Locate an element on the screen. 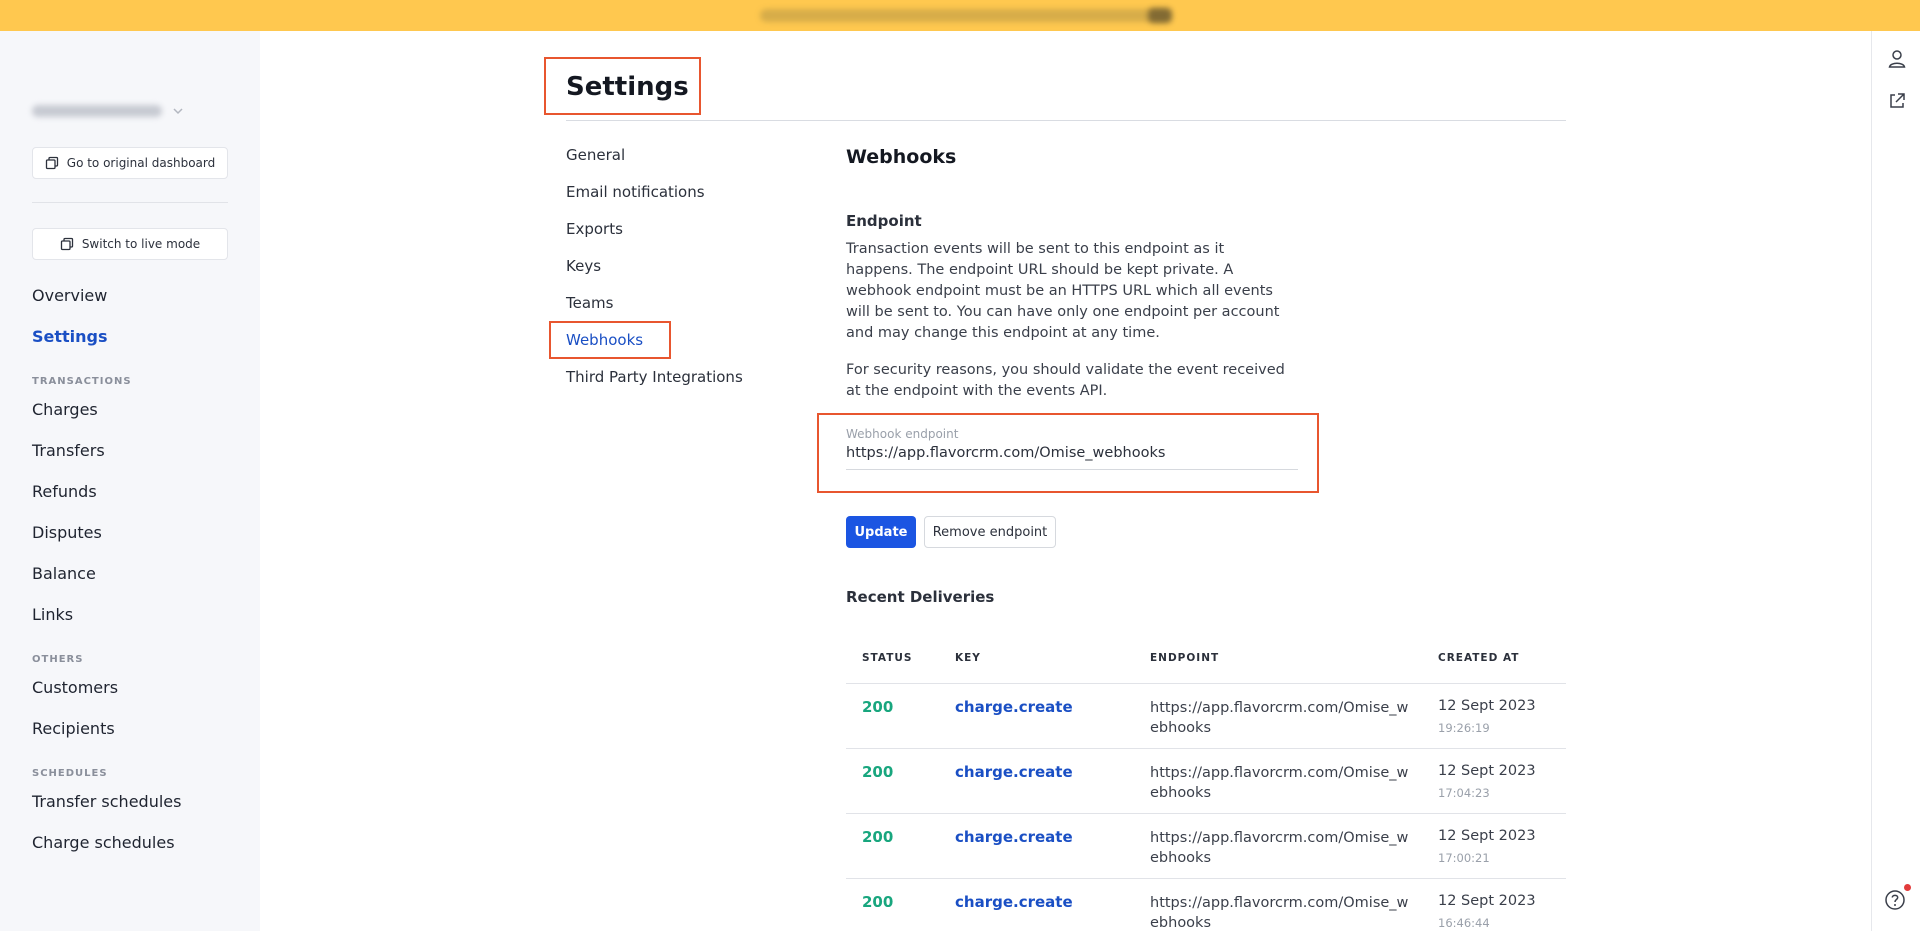 The image size is (1920, 931). created-time: 17:04:23 is located at coordinates (1464, 793).